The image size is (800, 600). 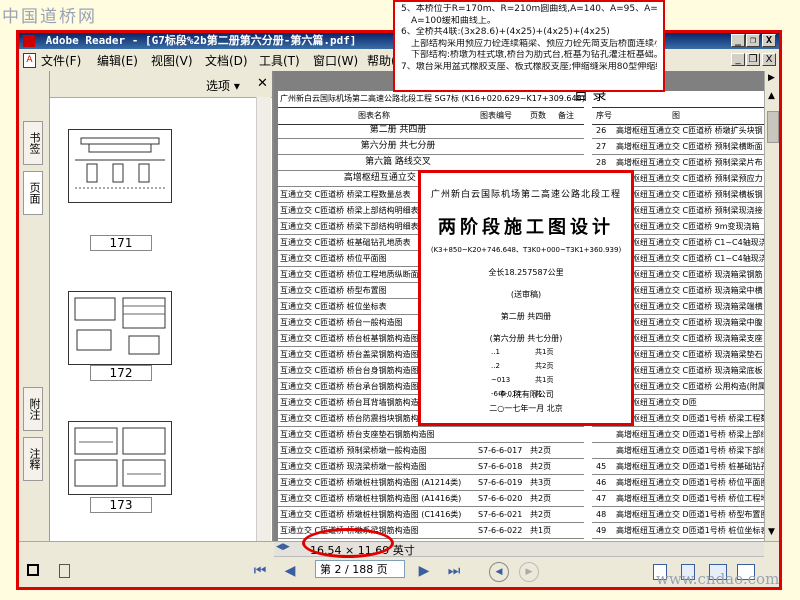 What do you see at coordinates (360, 569) in the screenshot?
I see `page-number-input: 第 2 / 188 页` at bounding box center [360, 569].